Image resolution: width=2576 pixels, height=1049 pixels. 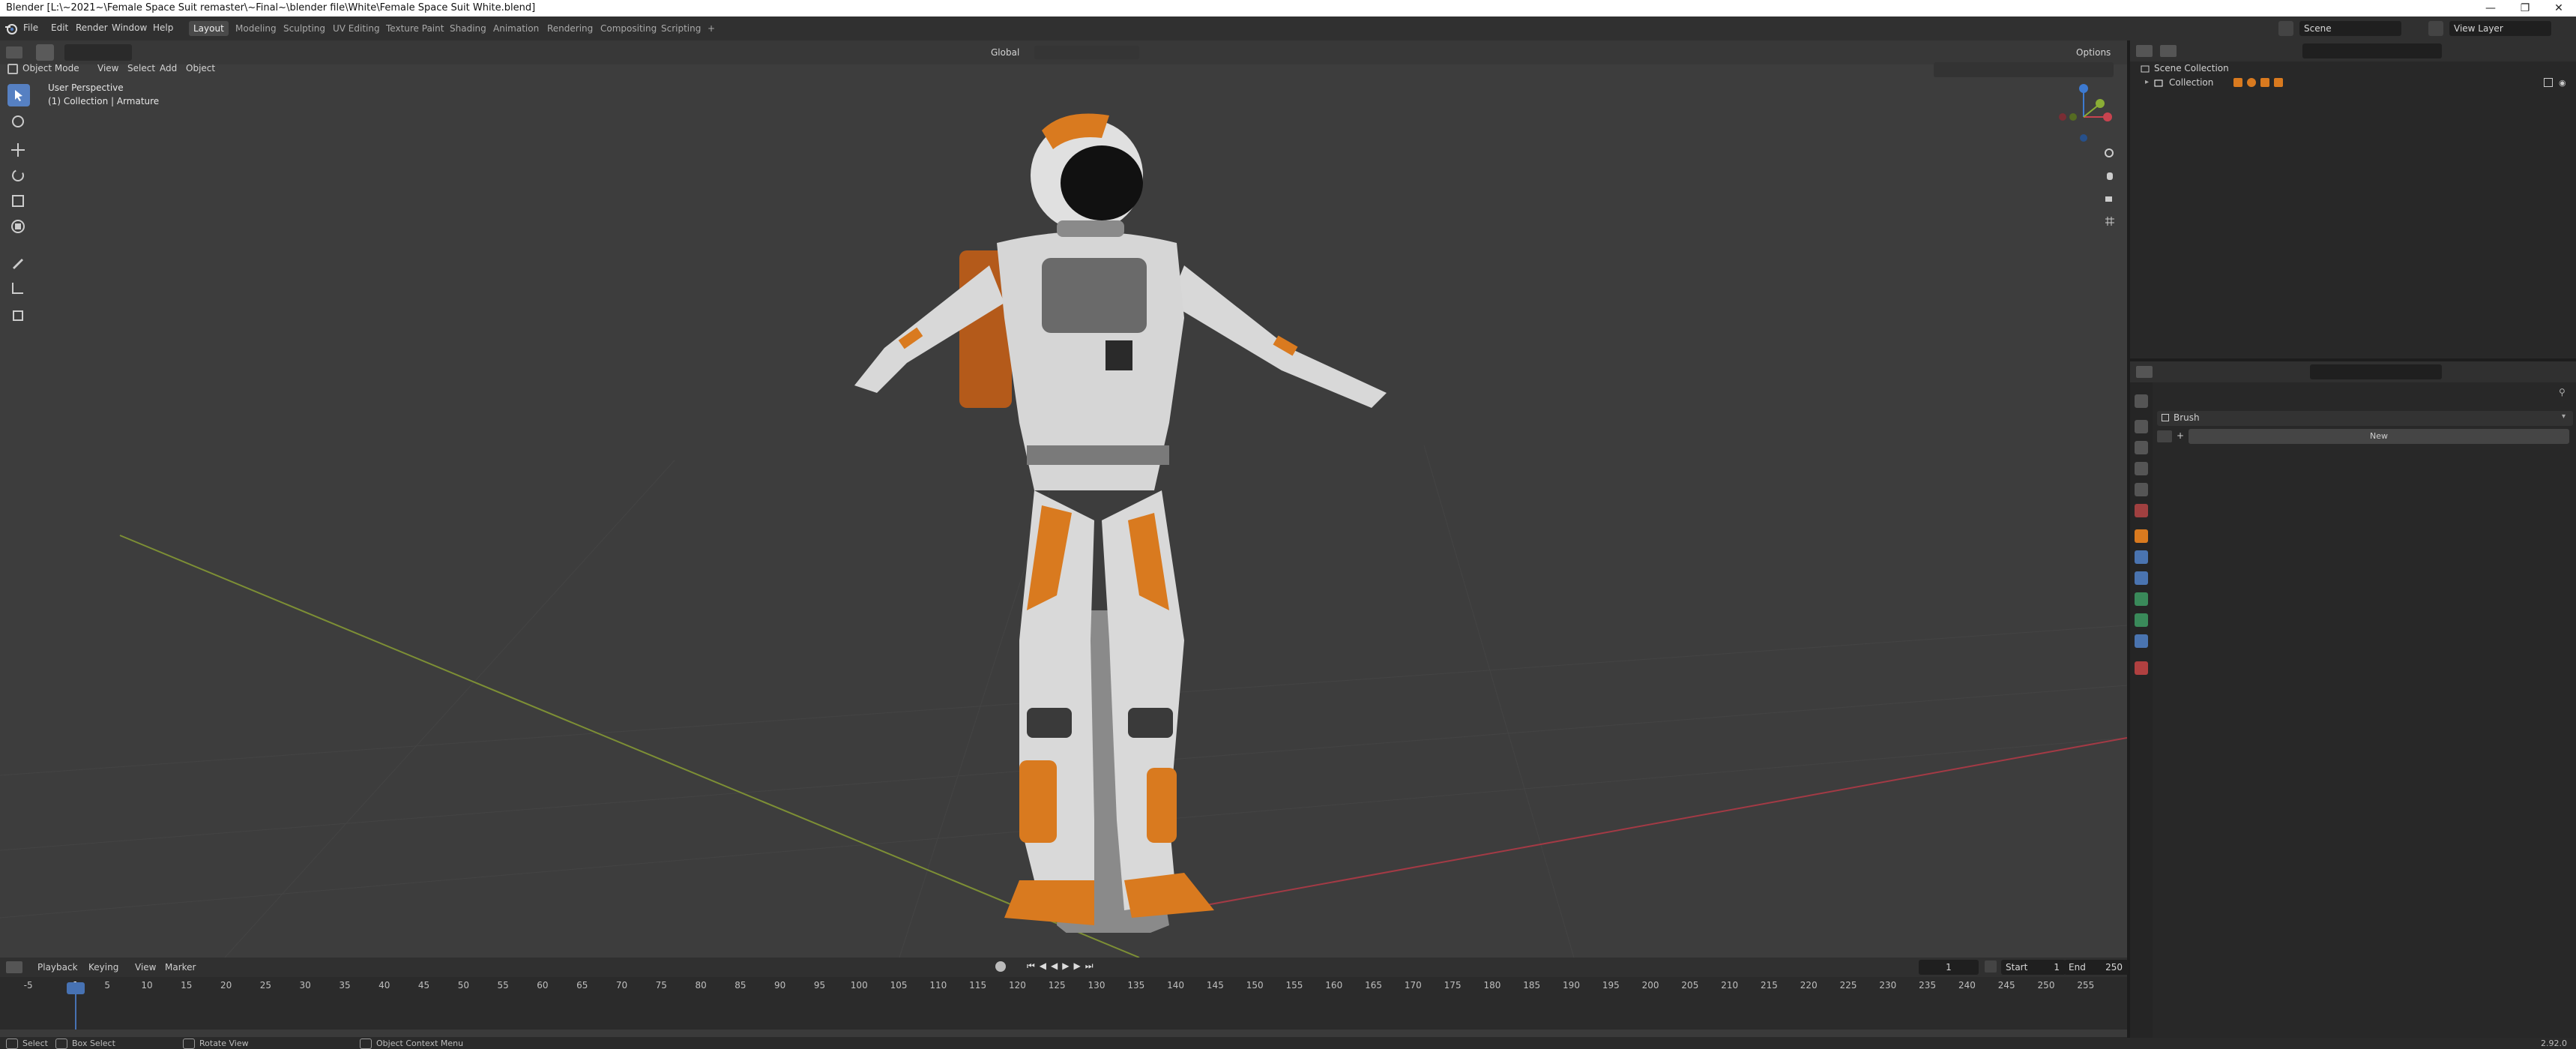 I want to click on checkbox-icon, so click(x=2548, y=82).